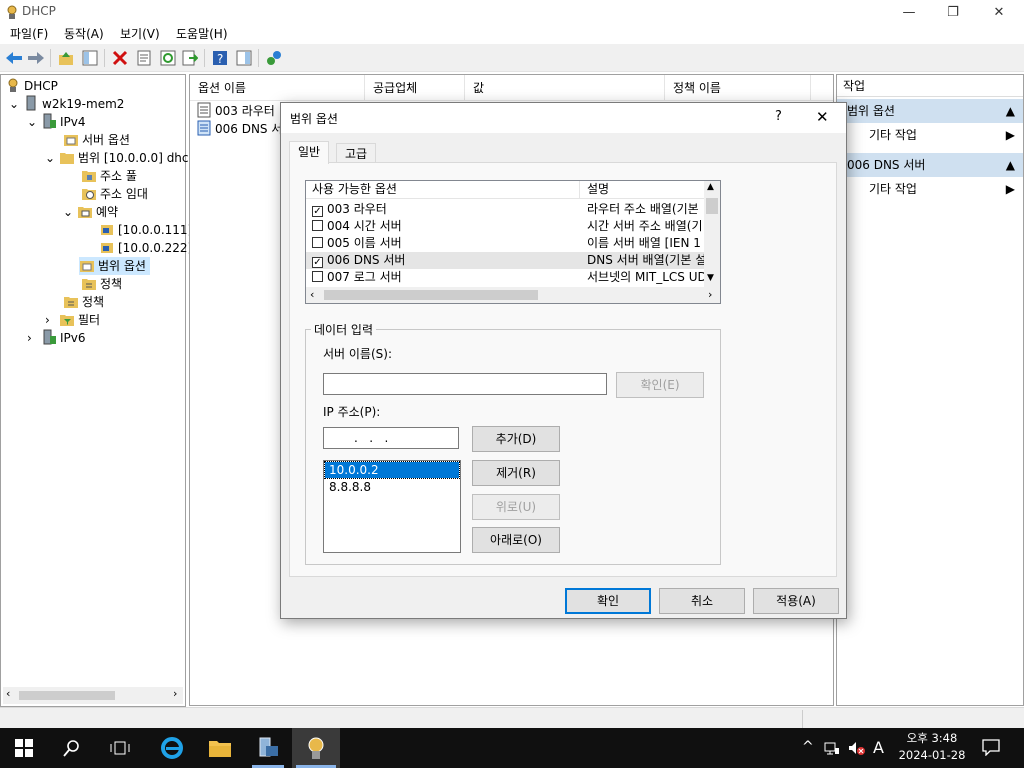 The image size is (1024, 768). I want to click on back-arrow-icon, so click(14, 58).